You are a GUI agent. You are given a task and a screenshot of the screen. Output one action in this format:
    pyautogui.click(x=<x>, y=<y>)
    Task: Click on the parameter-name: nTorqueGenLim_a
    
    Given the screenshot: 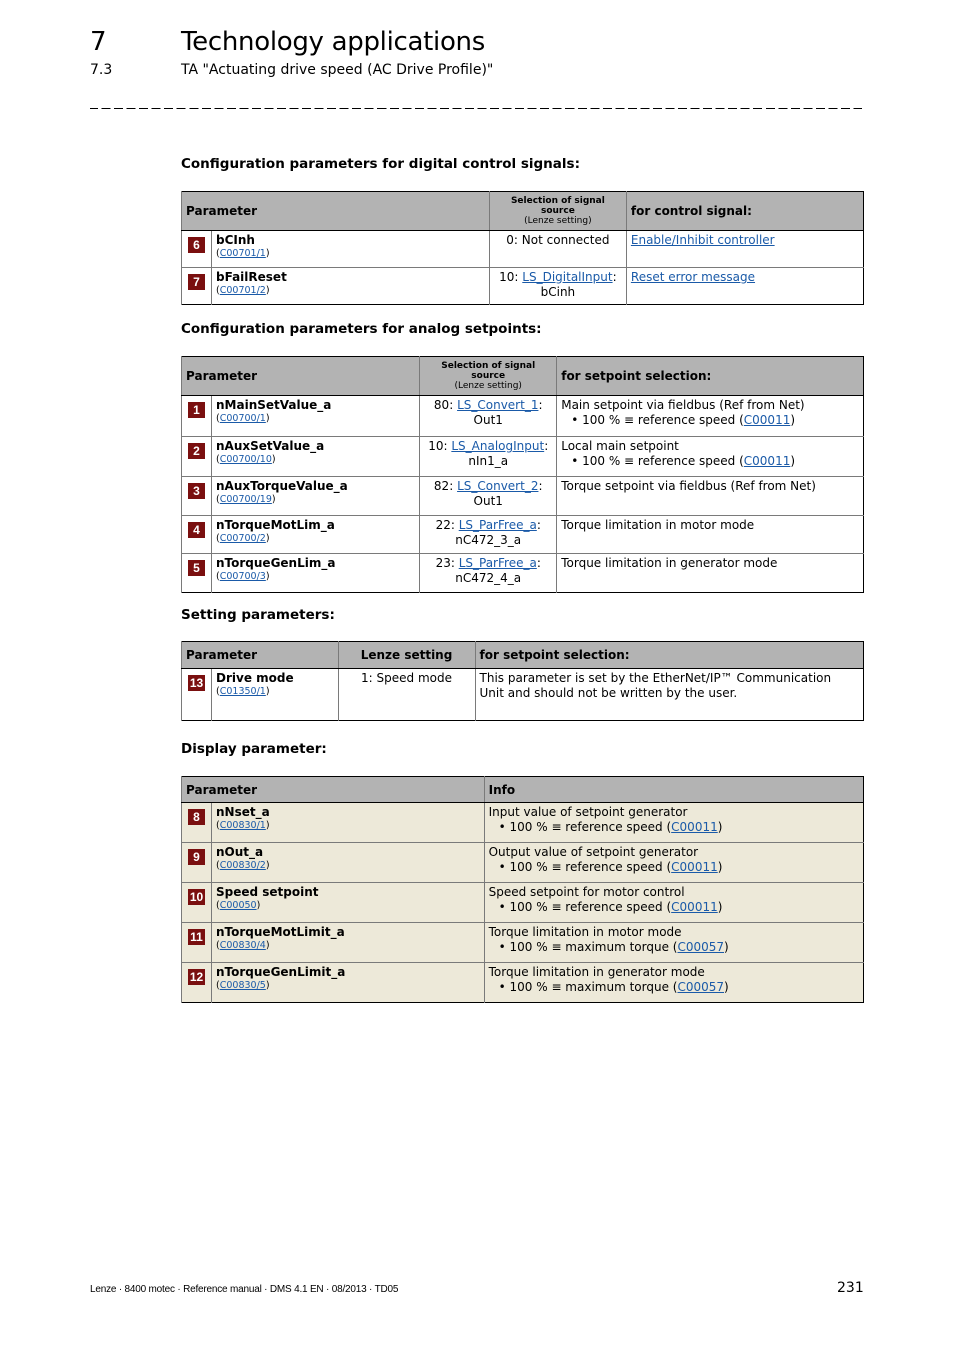 What is the action you would take?
    pyautogui.click(x=276, y=563)
    